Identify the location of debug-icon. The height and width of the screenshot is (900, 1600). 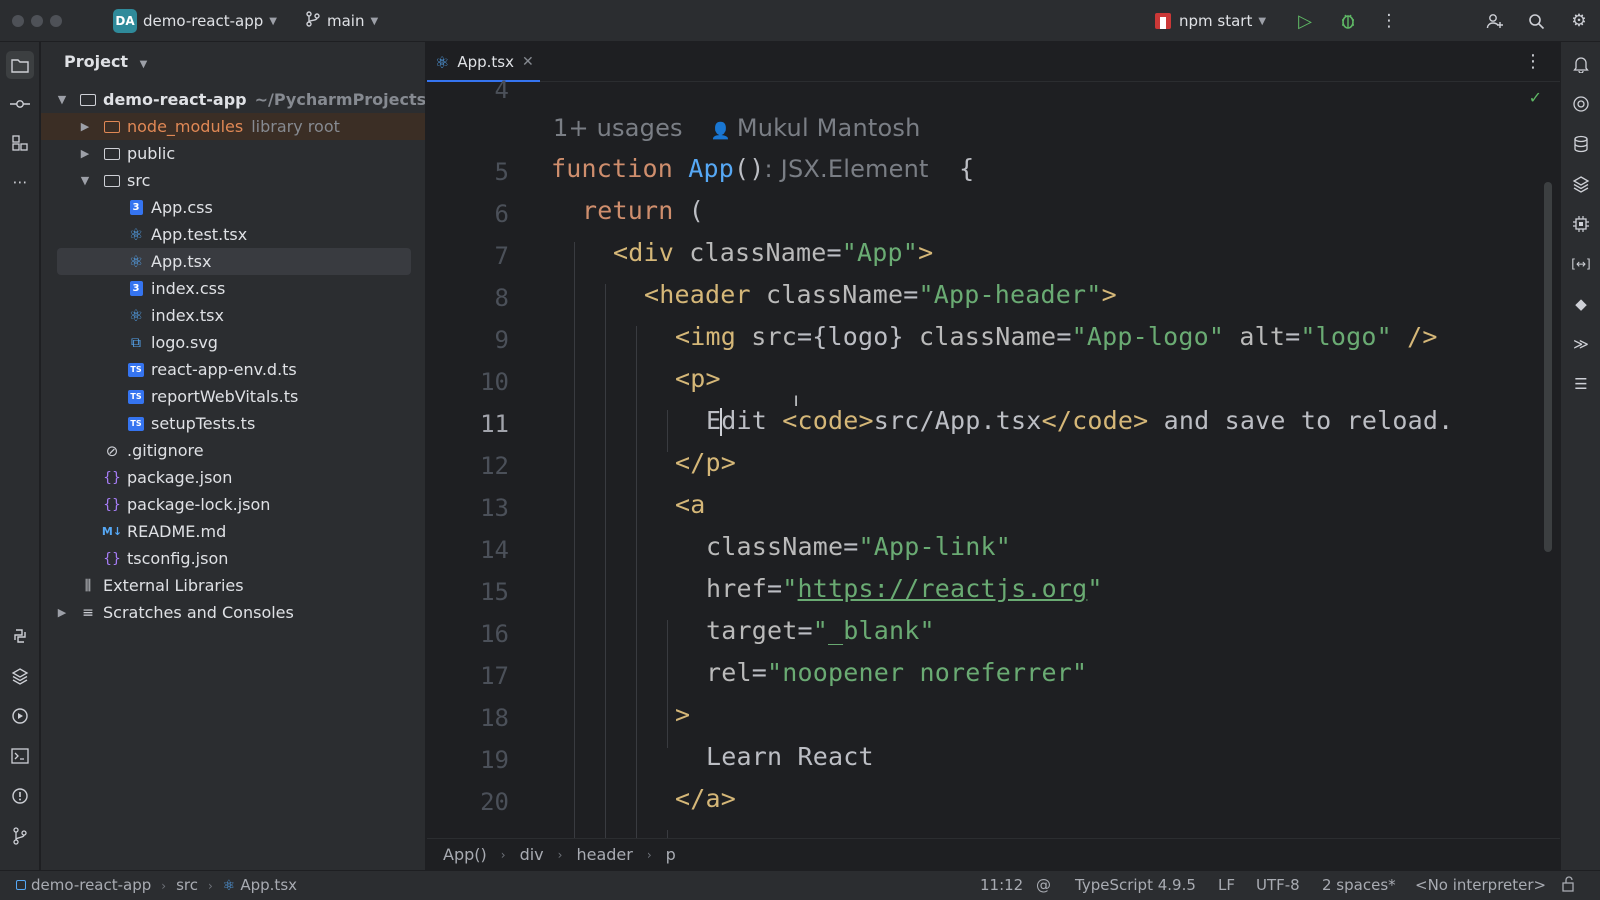
(1348, 21).